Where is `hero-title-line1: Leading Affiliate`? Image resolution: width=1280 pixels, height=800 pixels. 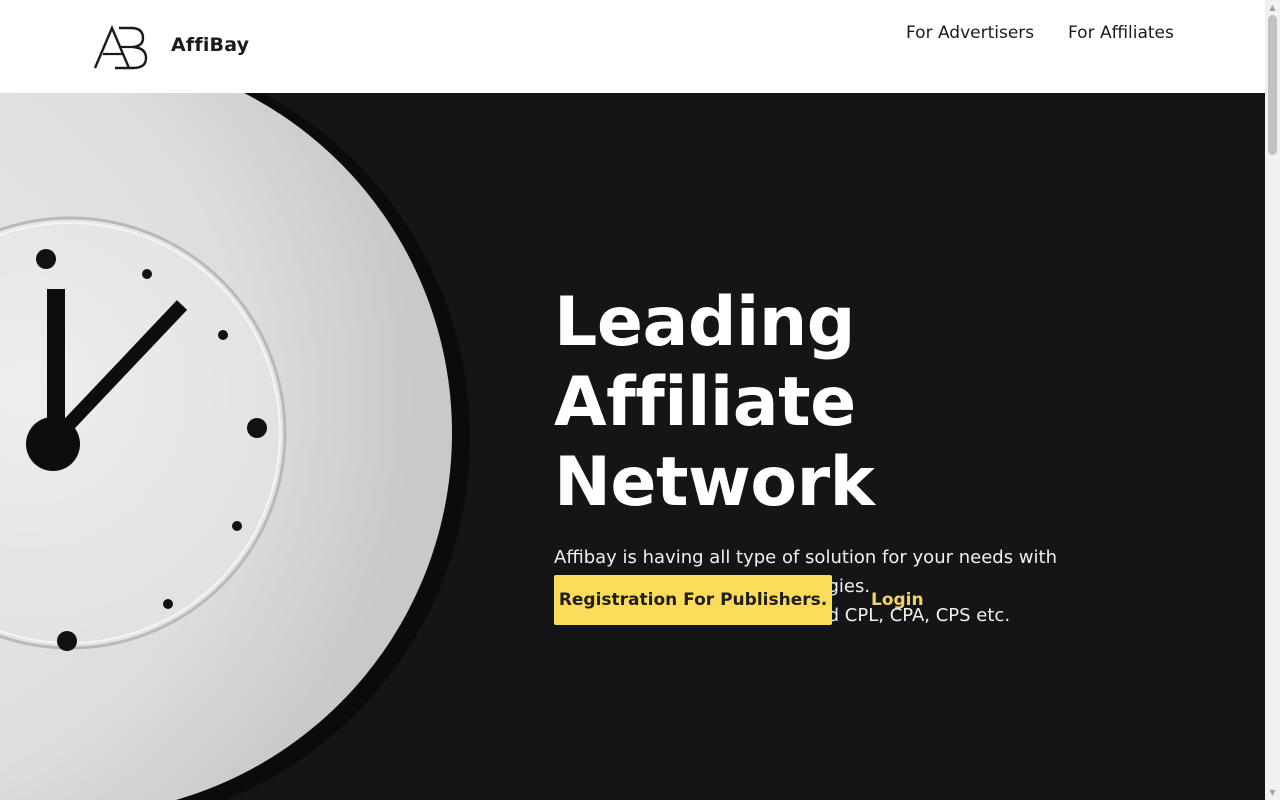
hero-title-line1: Leading Affiliate is located at coordinates (705, 362).